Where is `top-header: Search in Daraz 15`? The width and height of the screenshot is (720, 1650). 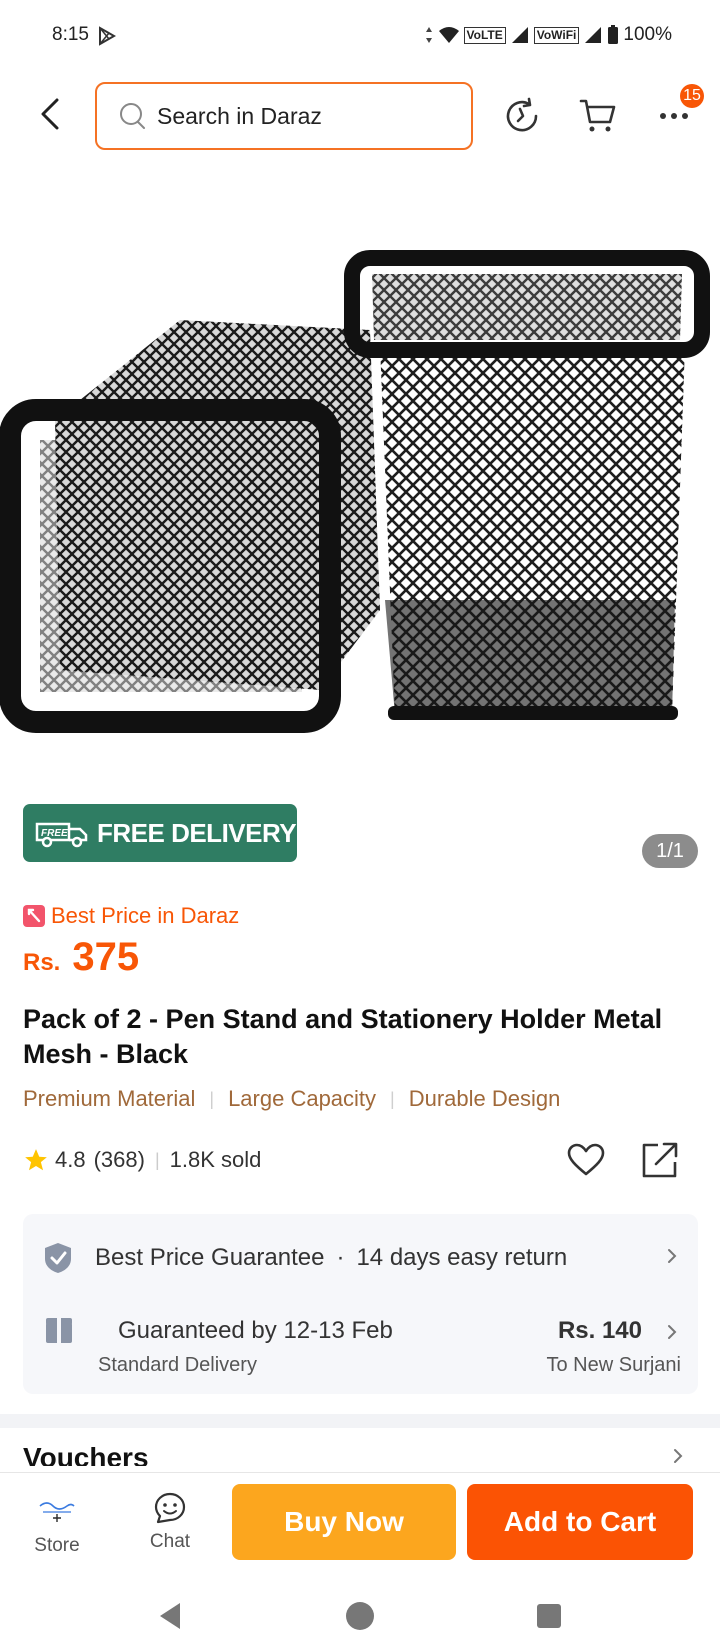
top-header: Search in Daraz 15 is located at coordinates (360, 116).